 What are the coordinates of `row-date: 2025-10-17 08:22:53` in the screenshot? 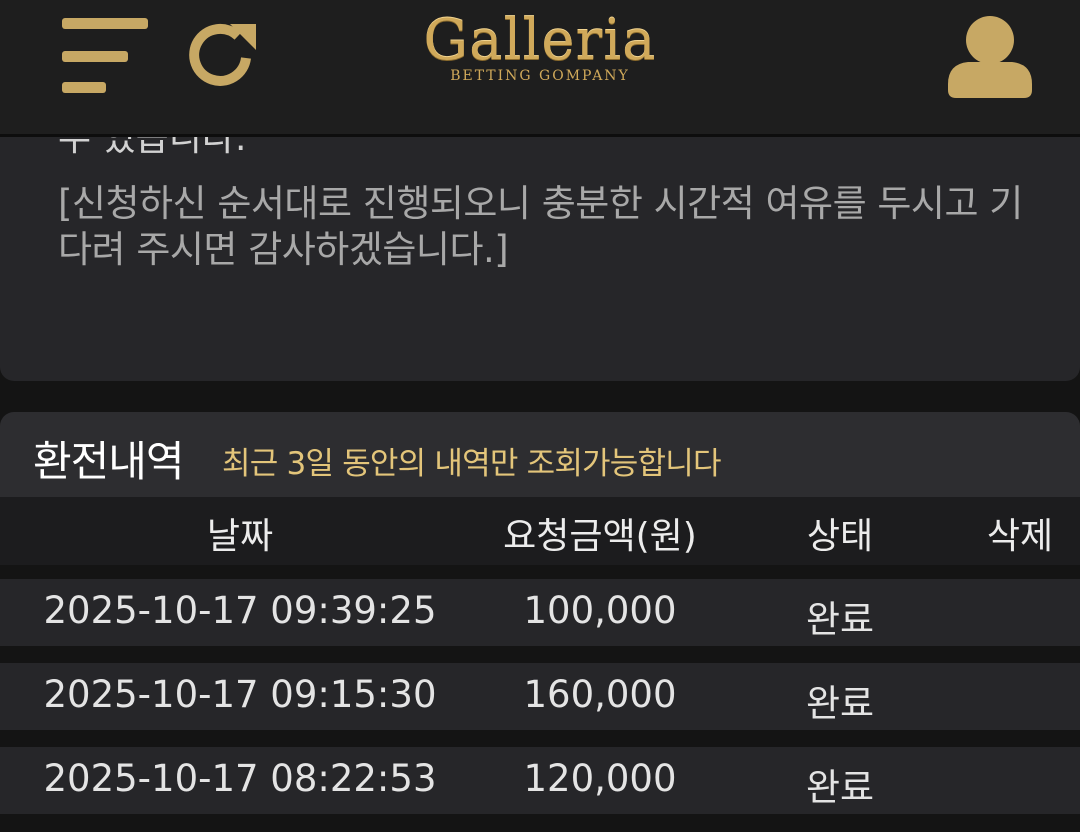 It's located at (240, 778).